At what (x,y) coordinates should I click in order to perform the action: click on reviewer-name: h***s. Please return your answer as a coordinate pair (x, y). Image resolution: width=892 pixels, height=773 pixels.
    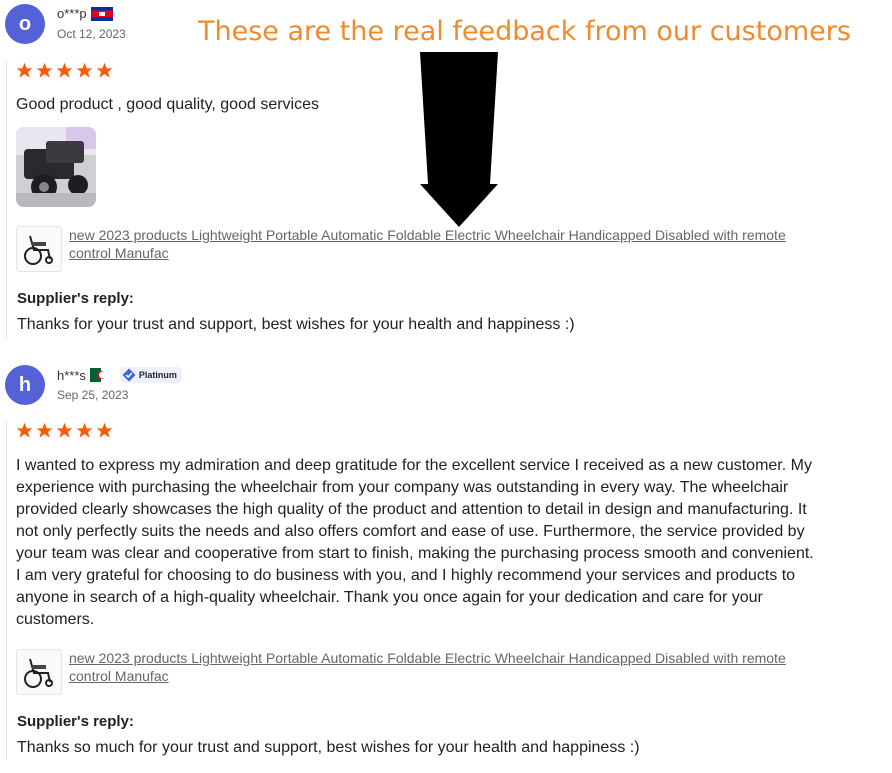
    Looking at the image, I should click on (71, 375).